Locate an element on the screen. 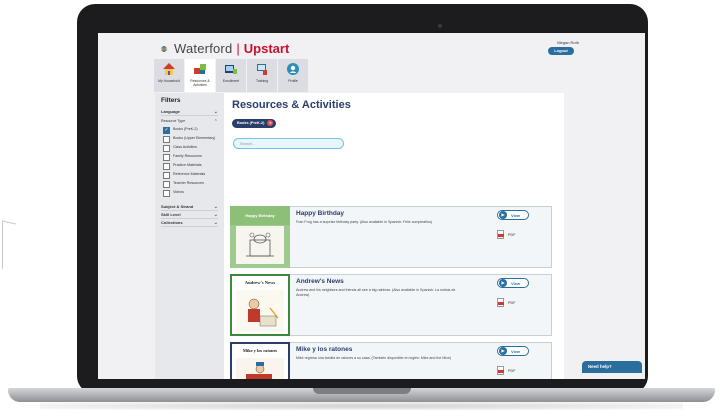 The height and width of the screenshot is (420, 723). nav-label: Training is located at coordinates (262, 81).